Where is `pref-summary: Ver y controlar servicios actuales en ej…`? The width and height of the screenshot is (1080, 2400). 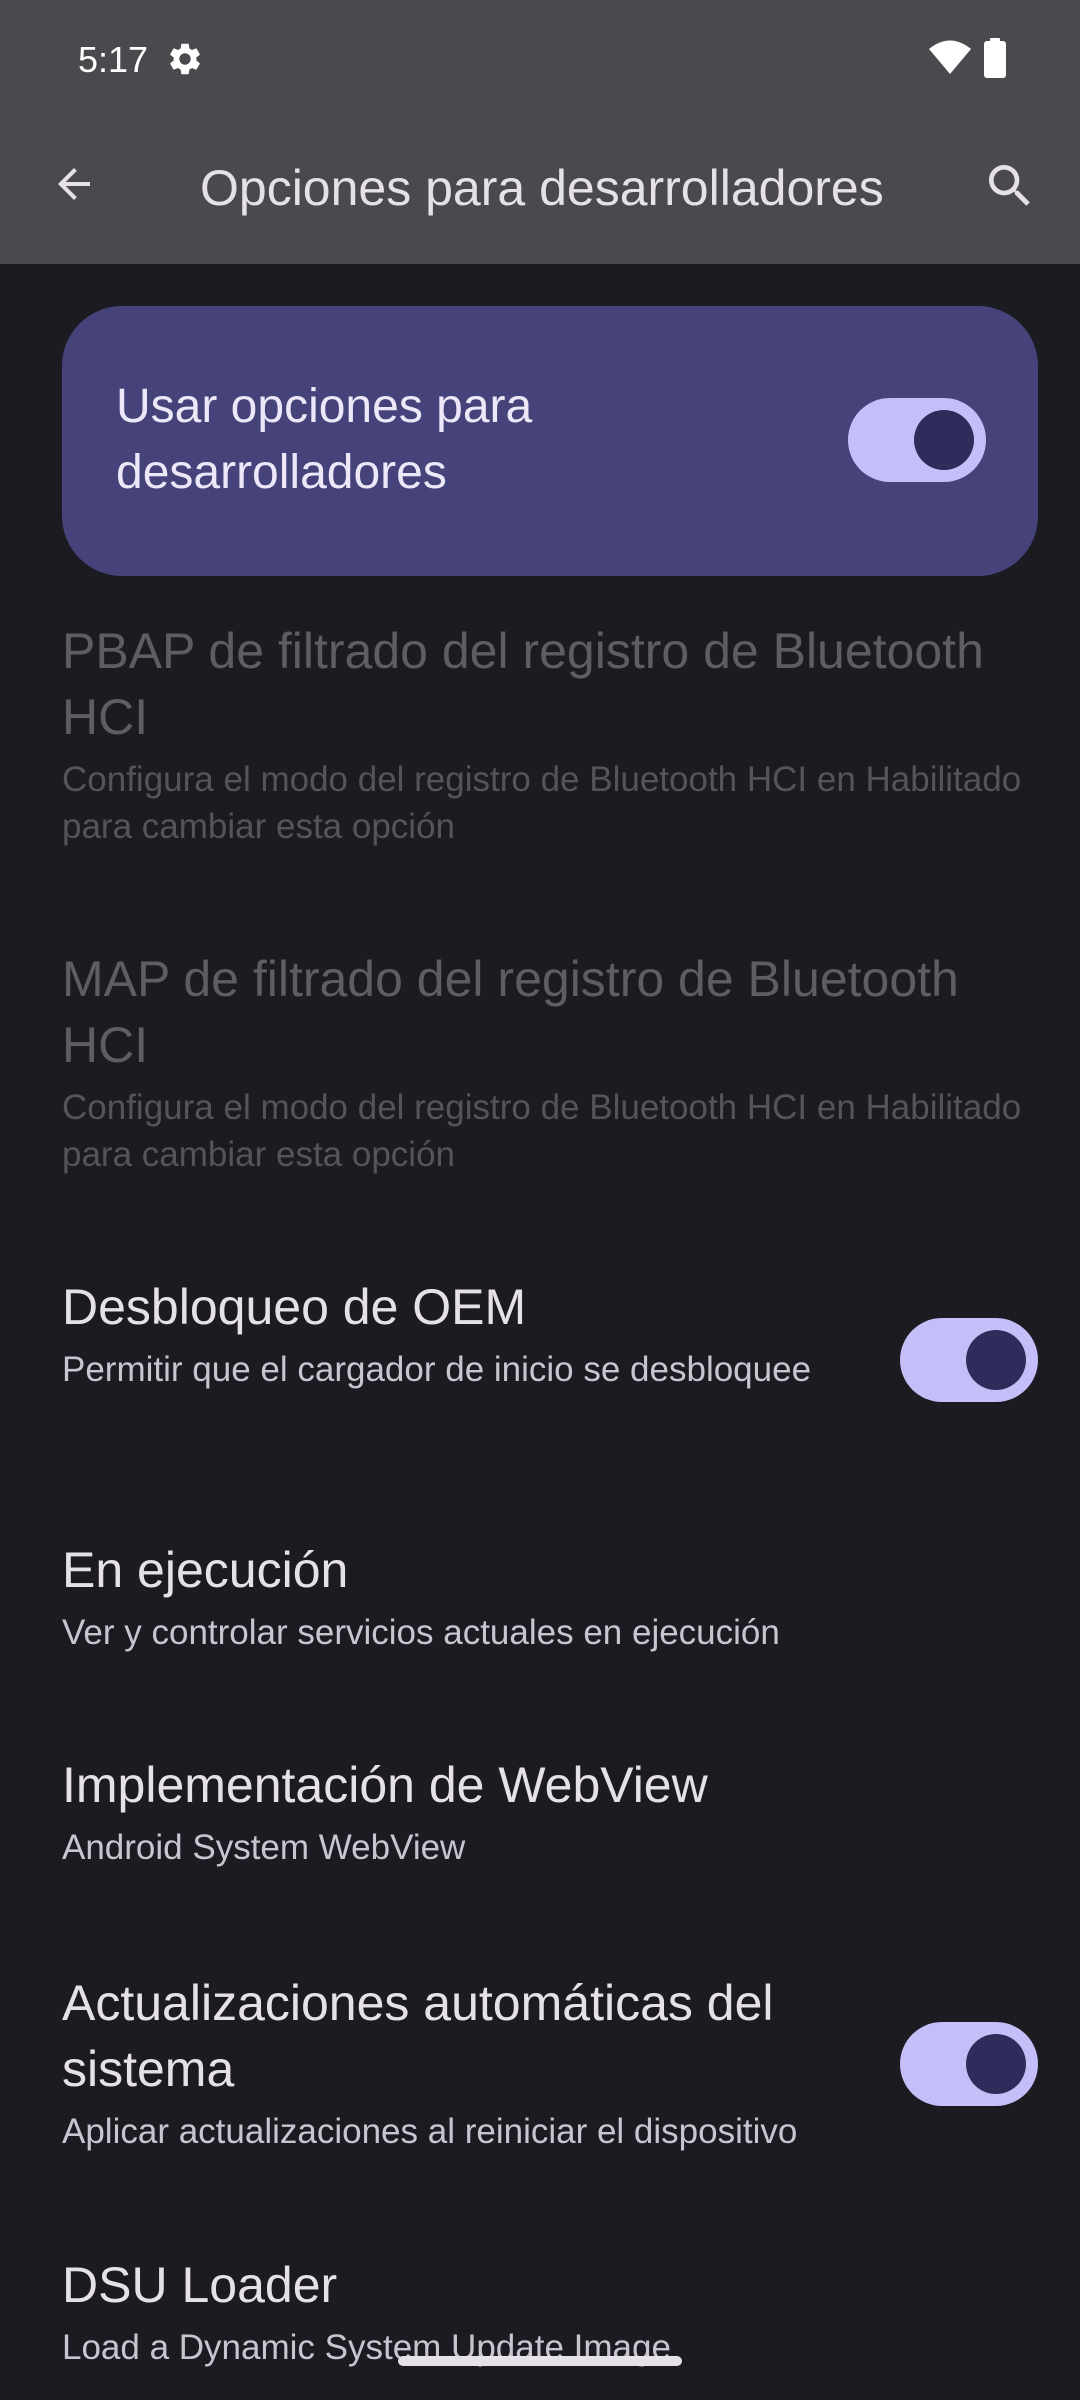 pref-summary: Ver y controlar servicios actuales en ej… is located at coordinates (421, 1632).